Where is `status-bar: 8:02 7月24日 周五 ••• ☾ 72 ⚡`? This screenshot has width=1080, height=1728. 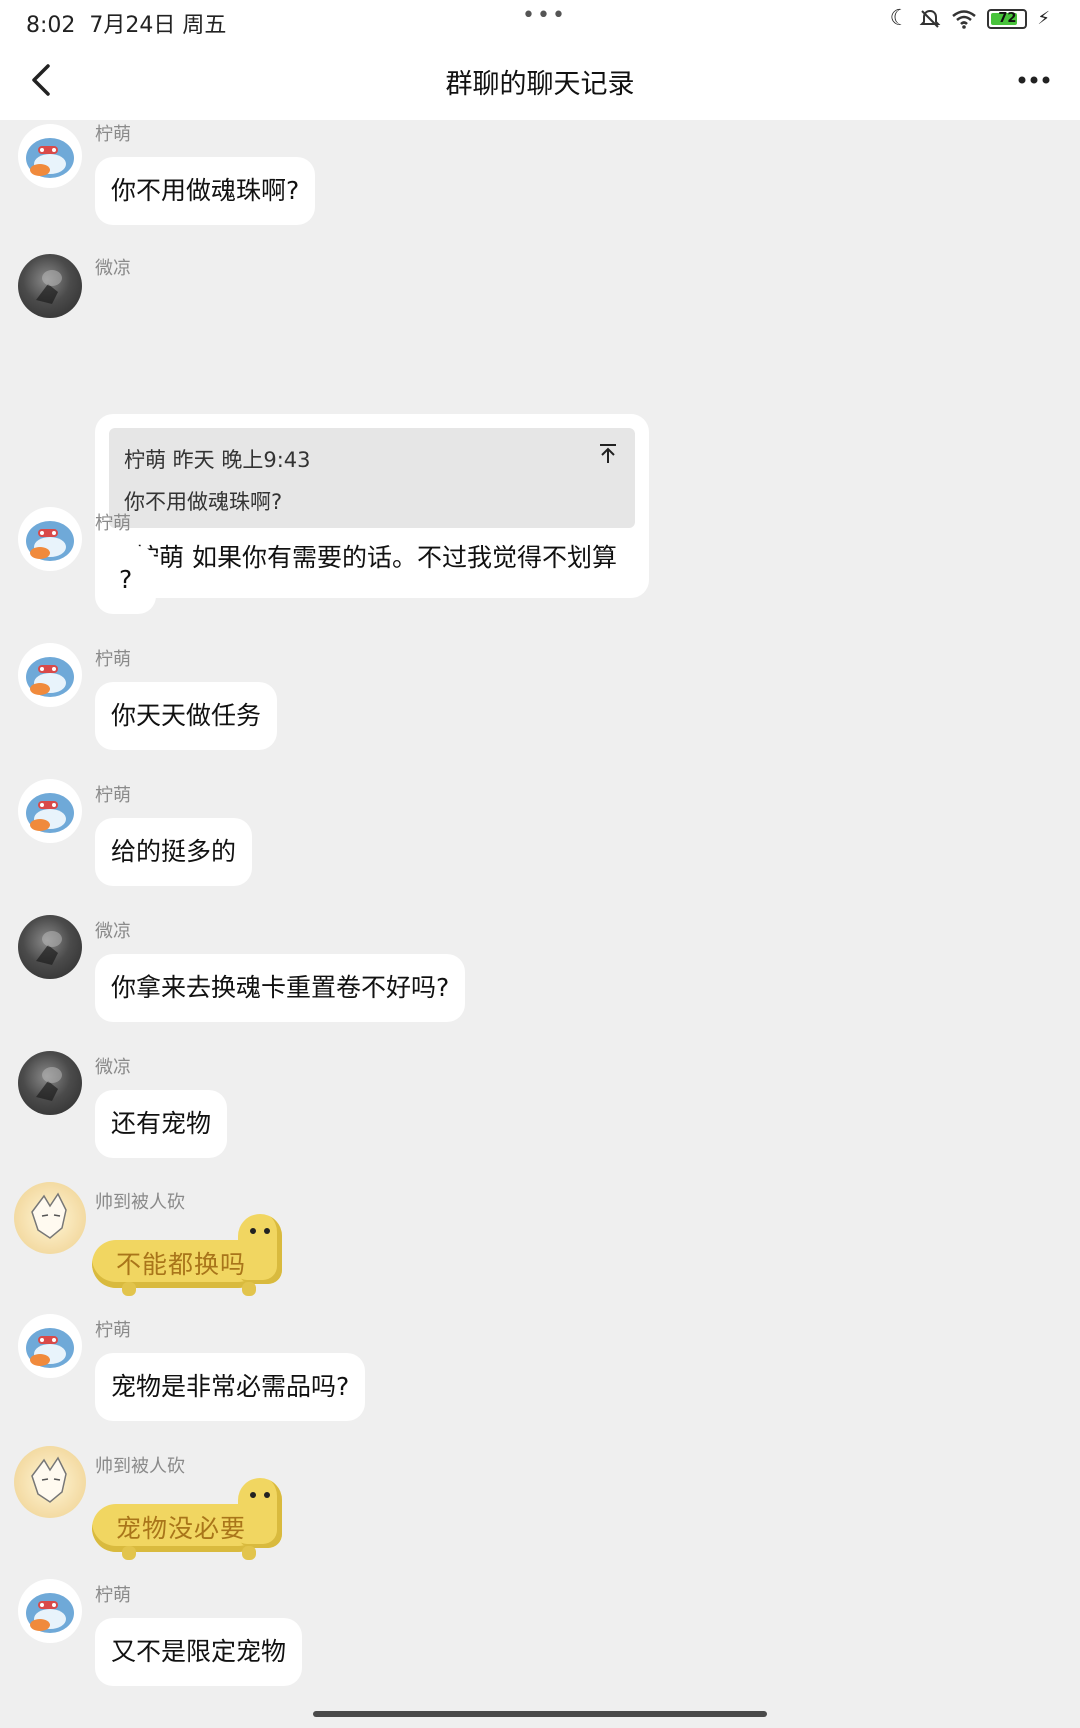
status-bar: 8:02 7月24日 周五 ••• ☾ 72 ⚡ is located at coordinates (540, 20).